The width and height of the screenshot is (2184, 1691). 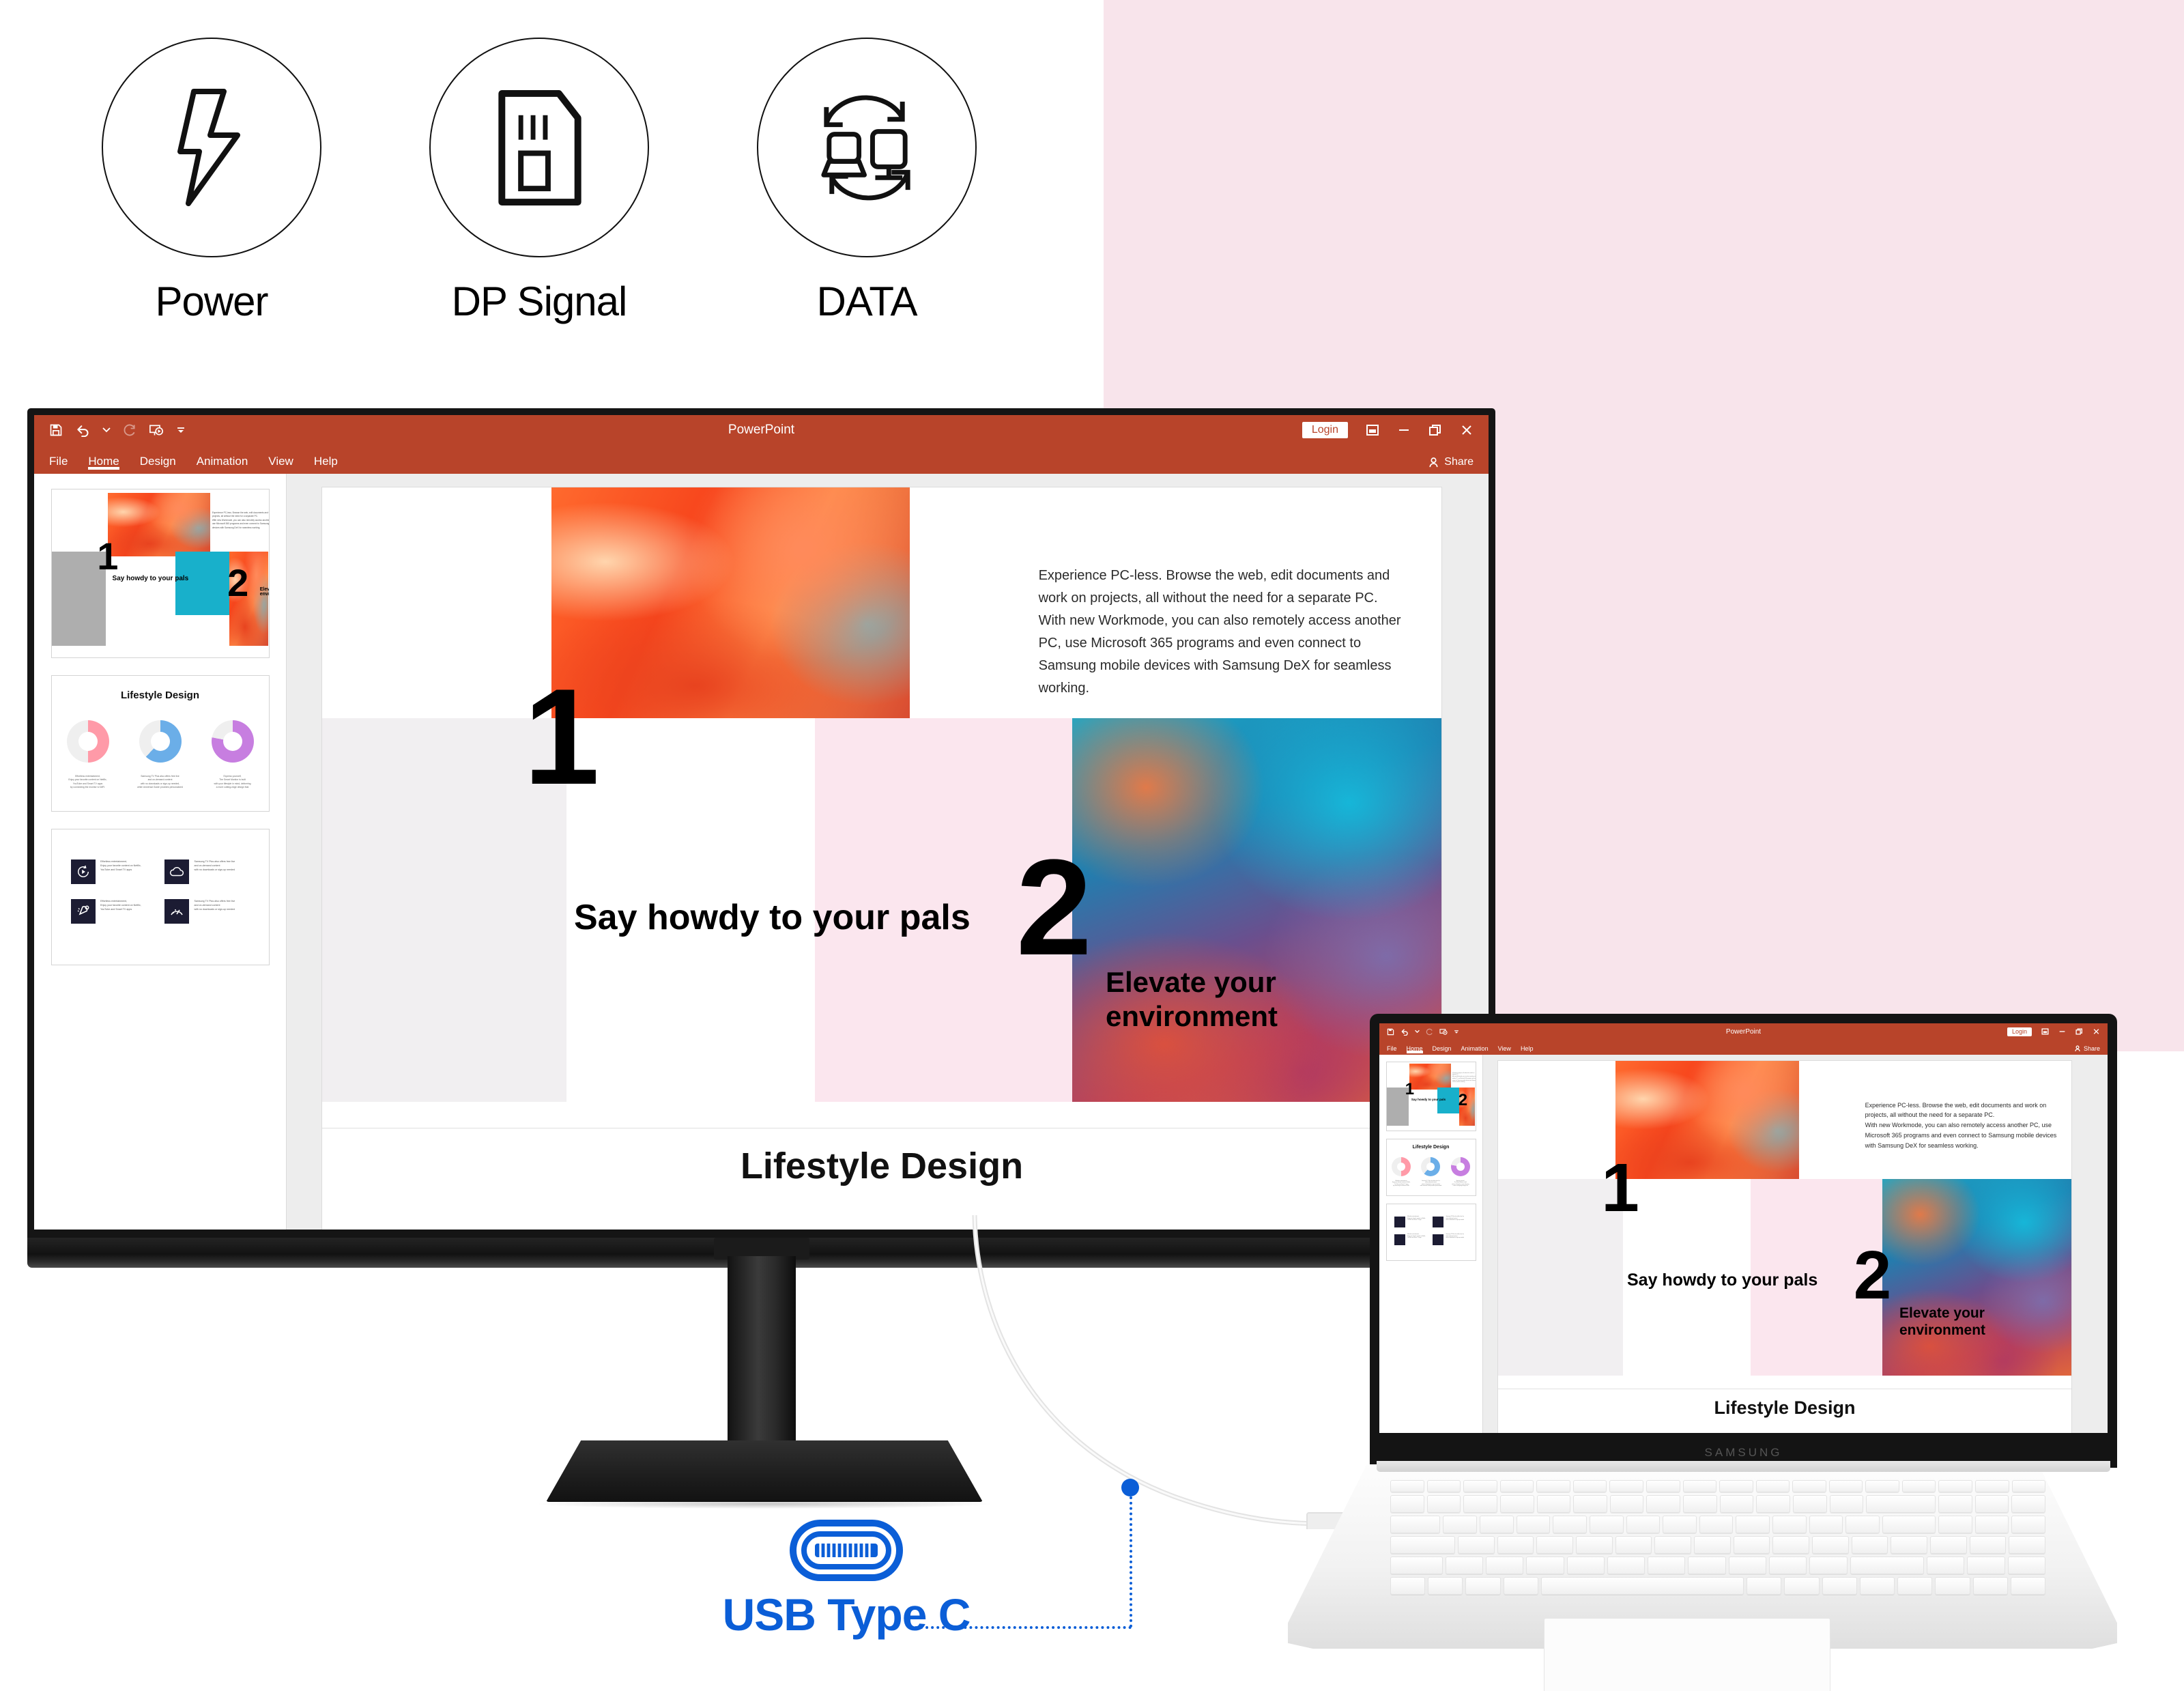 I want to click on ctrl-left-key, so click(x=1408, y=1586).